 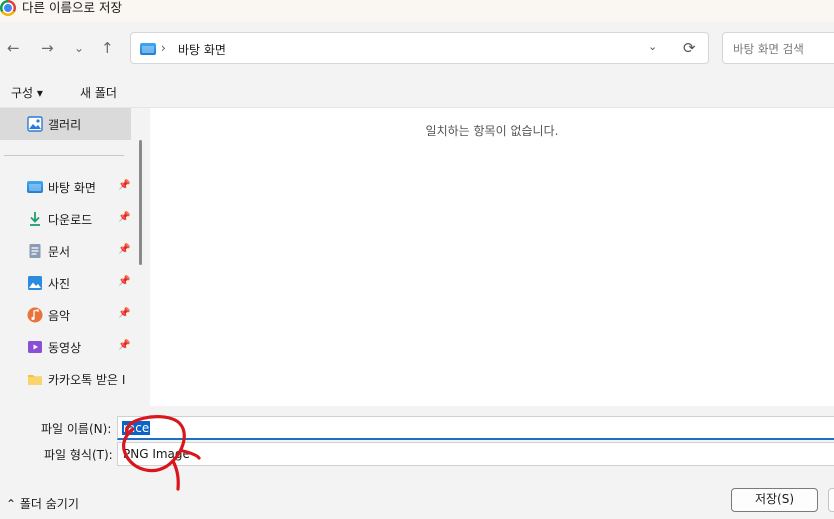 I want to click on search-box: 바탕 화면 검색, so click(x=778, y=48).